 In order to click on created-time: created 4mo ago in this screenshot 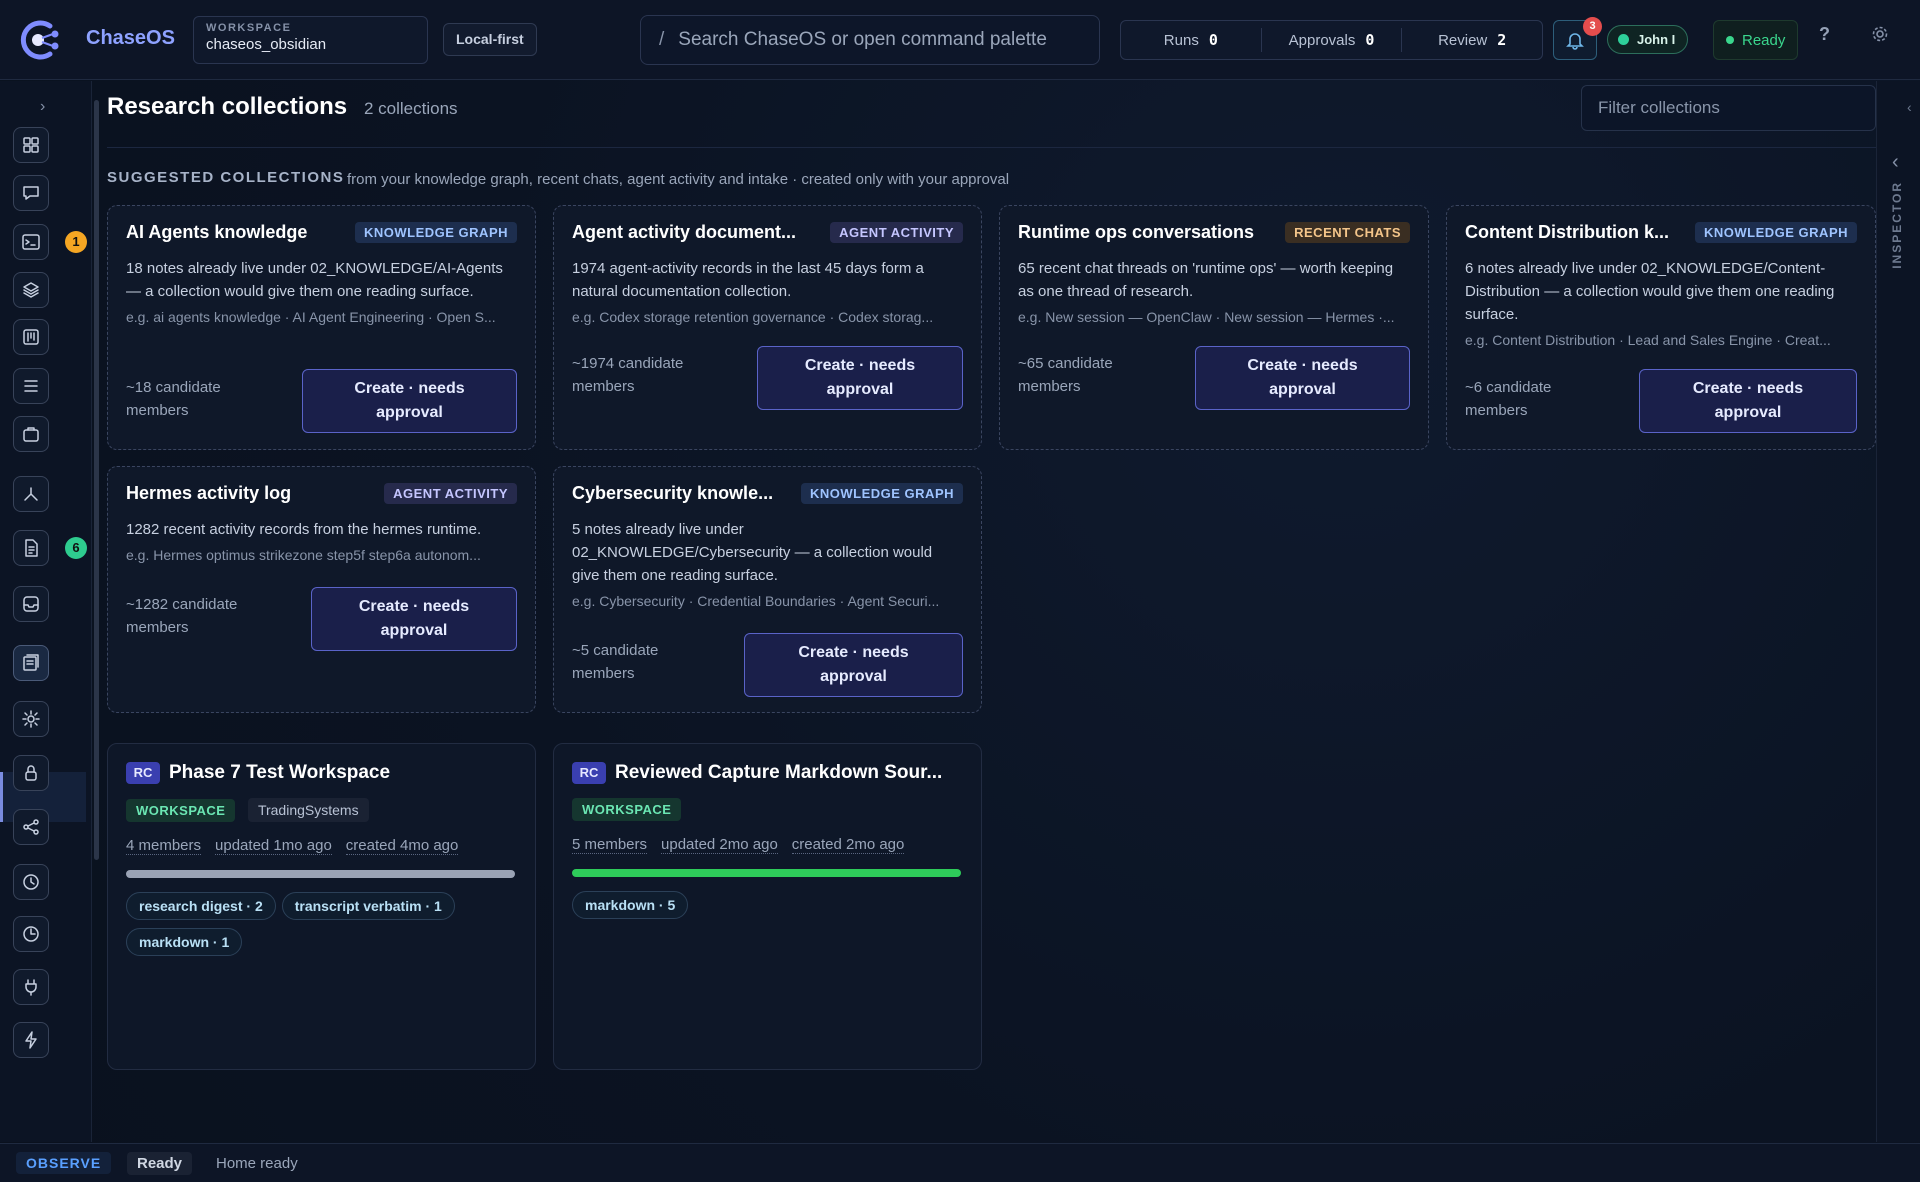, I will do `click(402, 846)`.